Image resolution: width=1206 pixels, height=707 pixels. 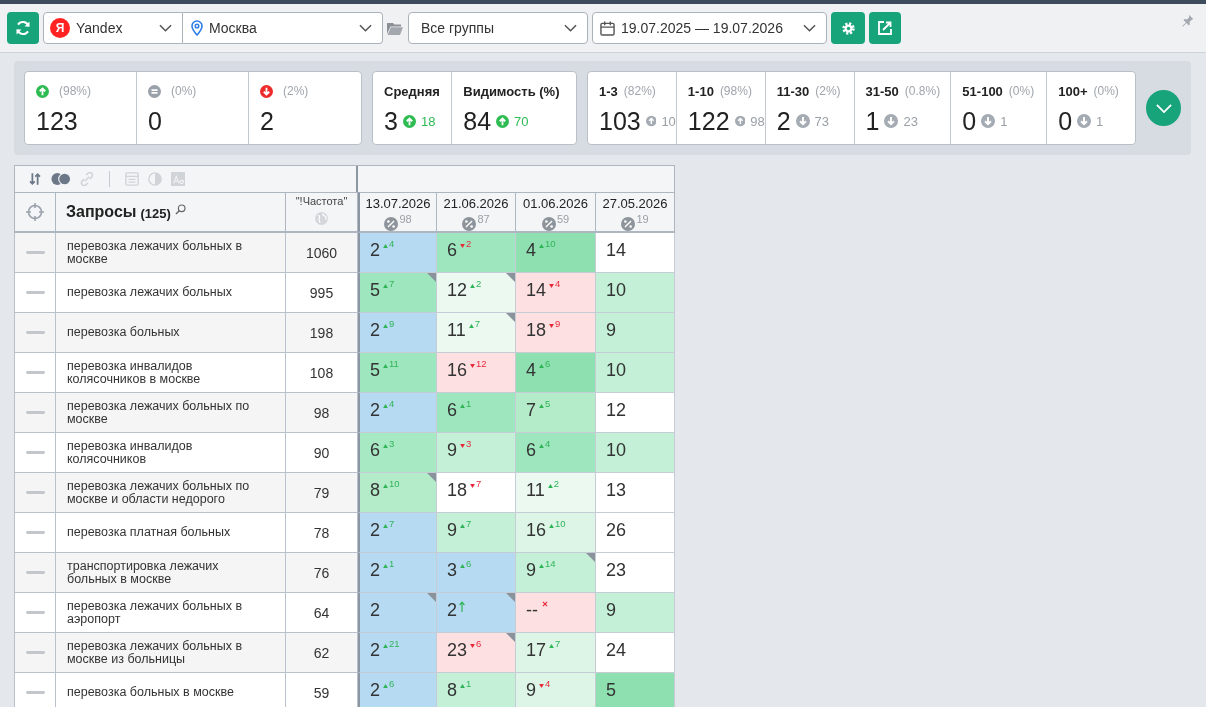 What do you see at coordinates (483, 219) in the screenshot?
I see `visibility-score: 87` at bounding box center [483, 219].